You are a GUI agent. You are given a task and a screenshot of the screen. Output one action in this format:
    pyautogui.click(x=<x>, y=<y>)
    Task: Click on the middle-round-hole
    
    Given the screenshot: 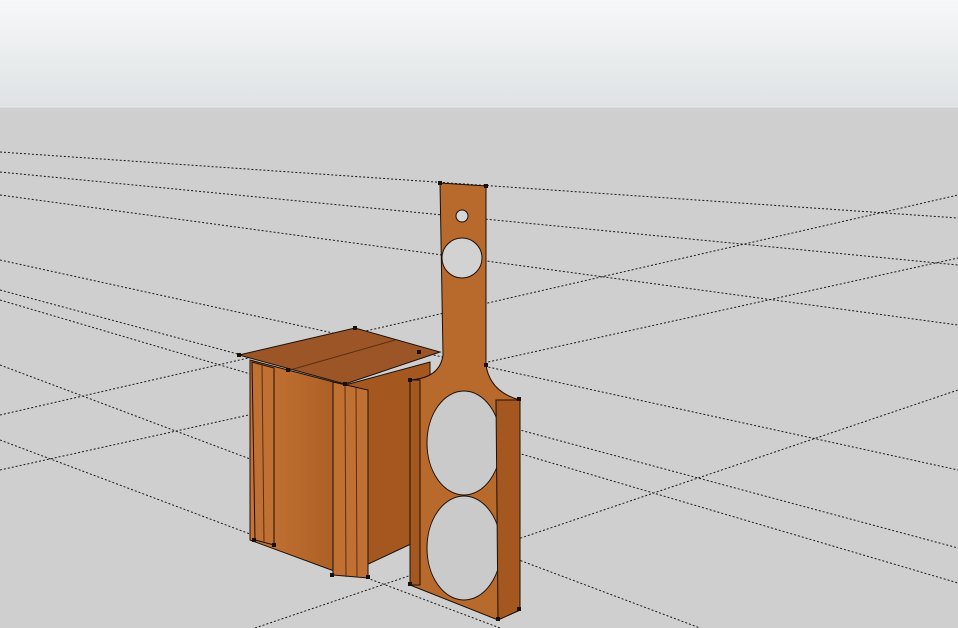 What is the action you would take?
    pyautogui.click(x=464, y=443)
    